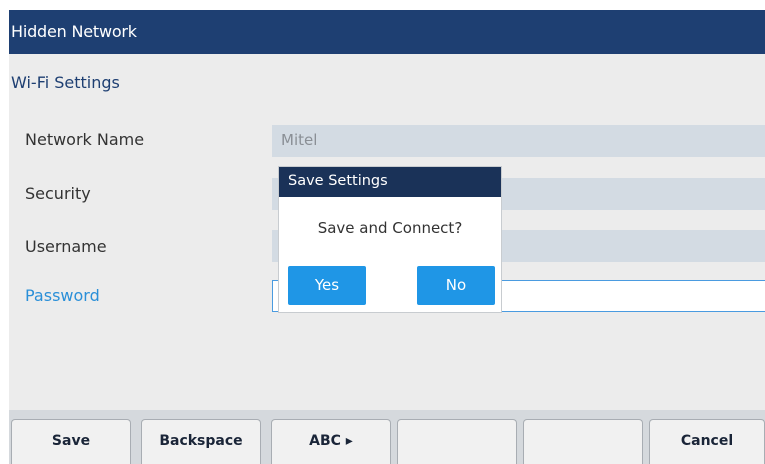  Describe the element at coordinates (338, 181) in the screenshot. I see `dialog-title: Save Settings` at that location.